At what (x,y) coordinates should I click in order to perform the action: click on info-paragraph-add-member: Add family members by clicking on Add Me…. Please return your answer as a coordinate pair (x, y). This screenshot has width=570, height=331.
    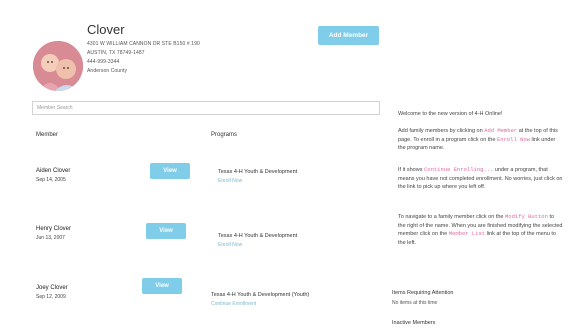
    Looking at the image, I should click on (478, 139).